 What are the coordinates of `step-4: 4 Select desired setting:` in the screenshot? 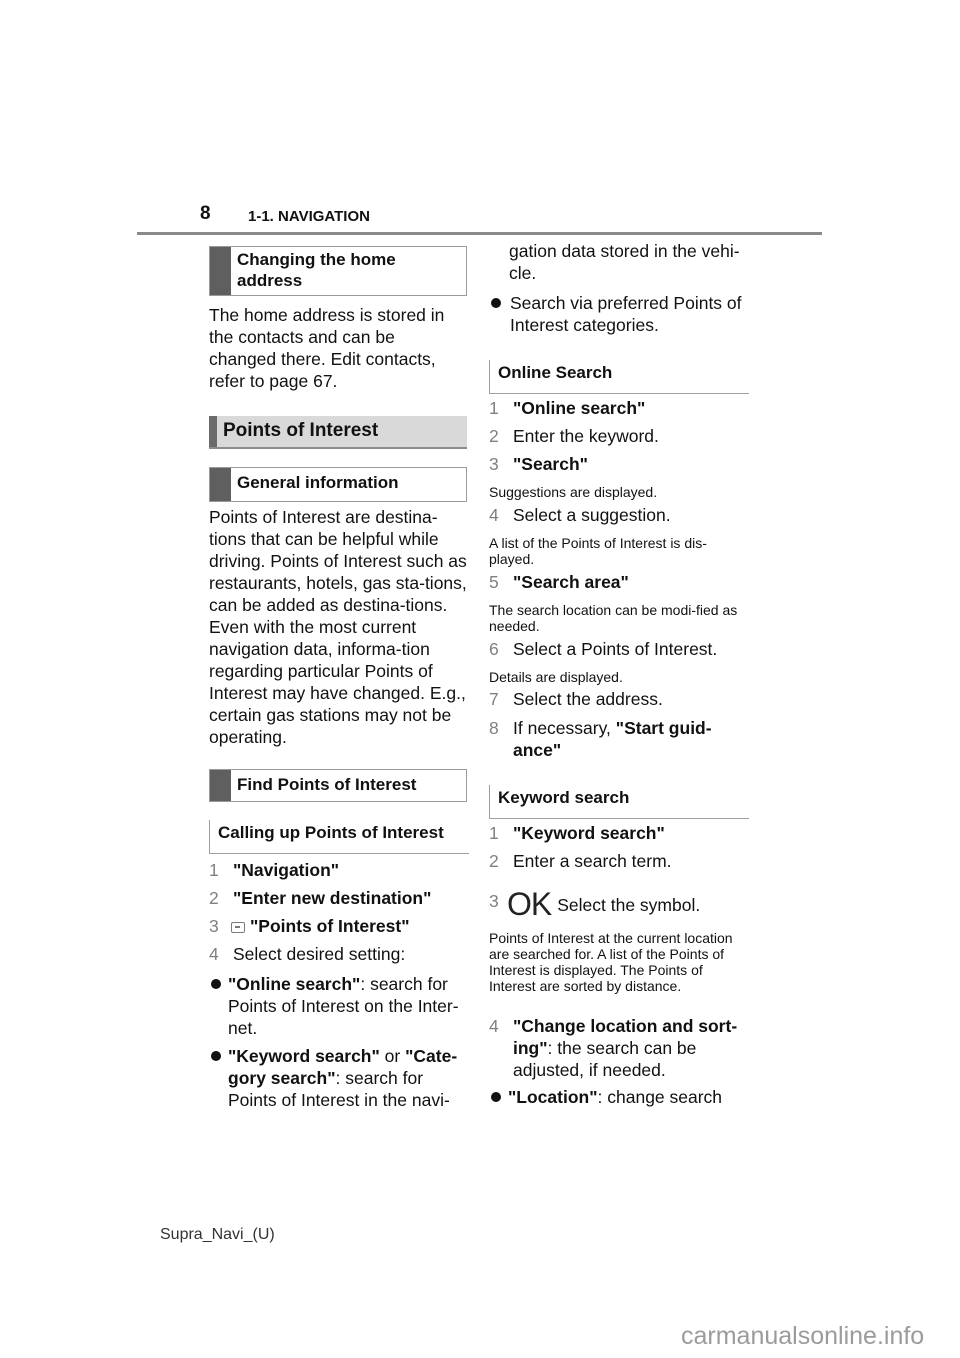 It's located at (340, 954).